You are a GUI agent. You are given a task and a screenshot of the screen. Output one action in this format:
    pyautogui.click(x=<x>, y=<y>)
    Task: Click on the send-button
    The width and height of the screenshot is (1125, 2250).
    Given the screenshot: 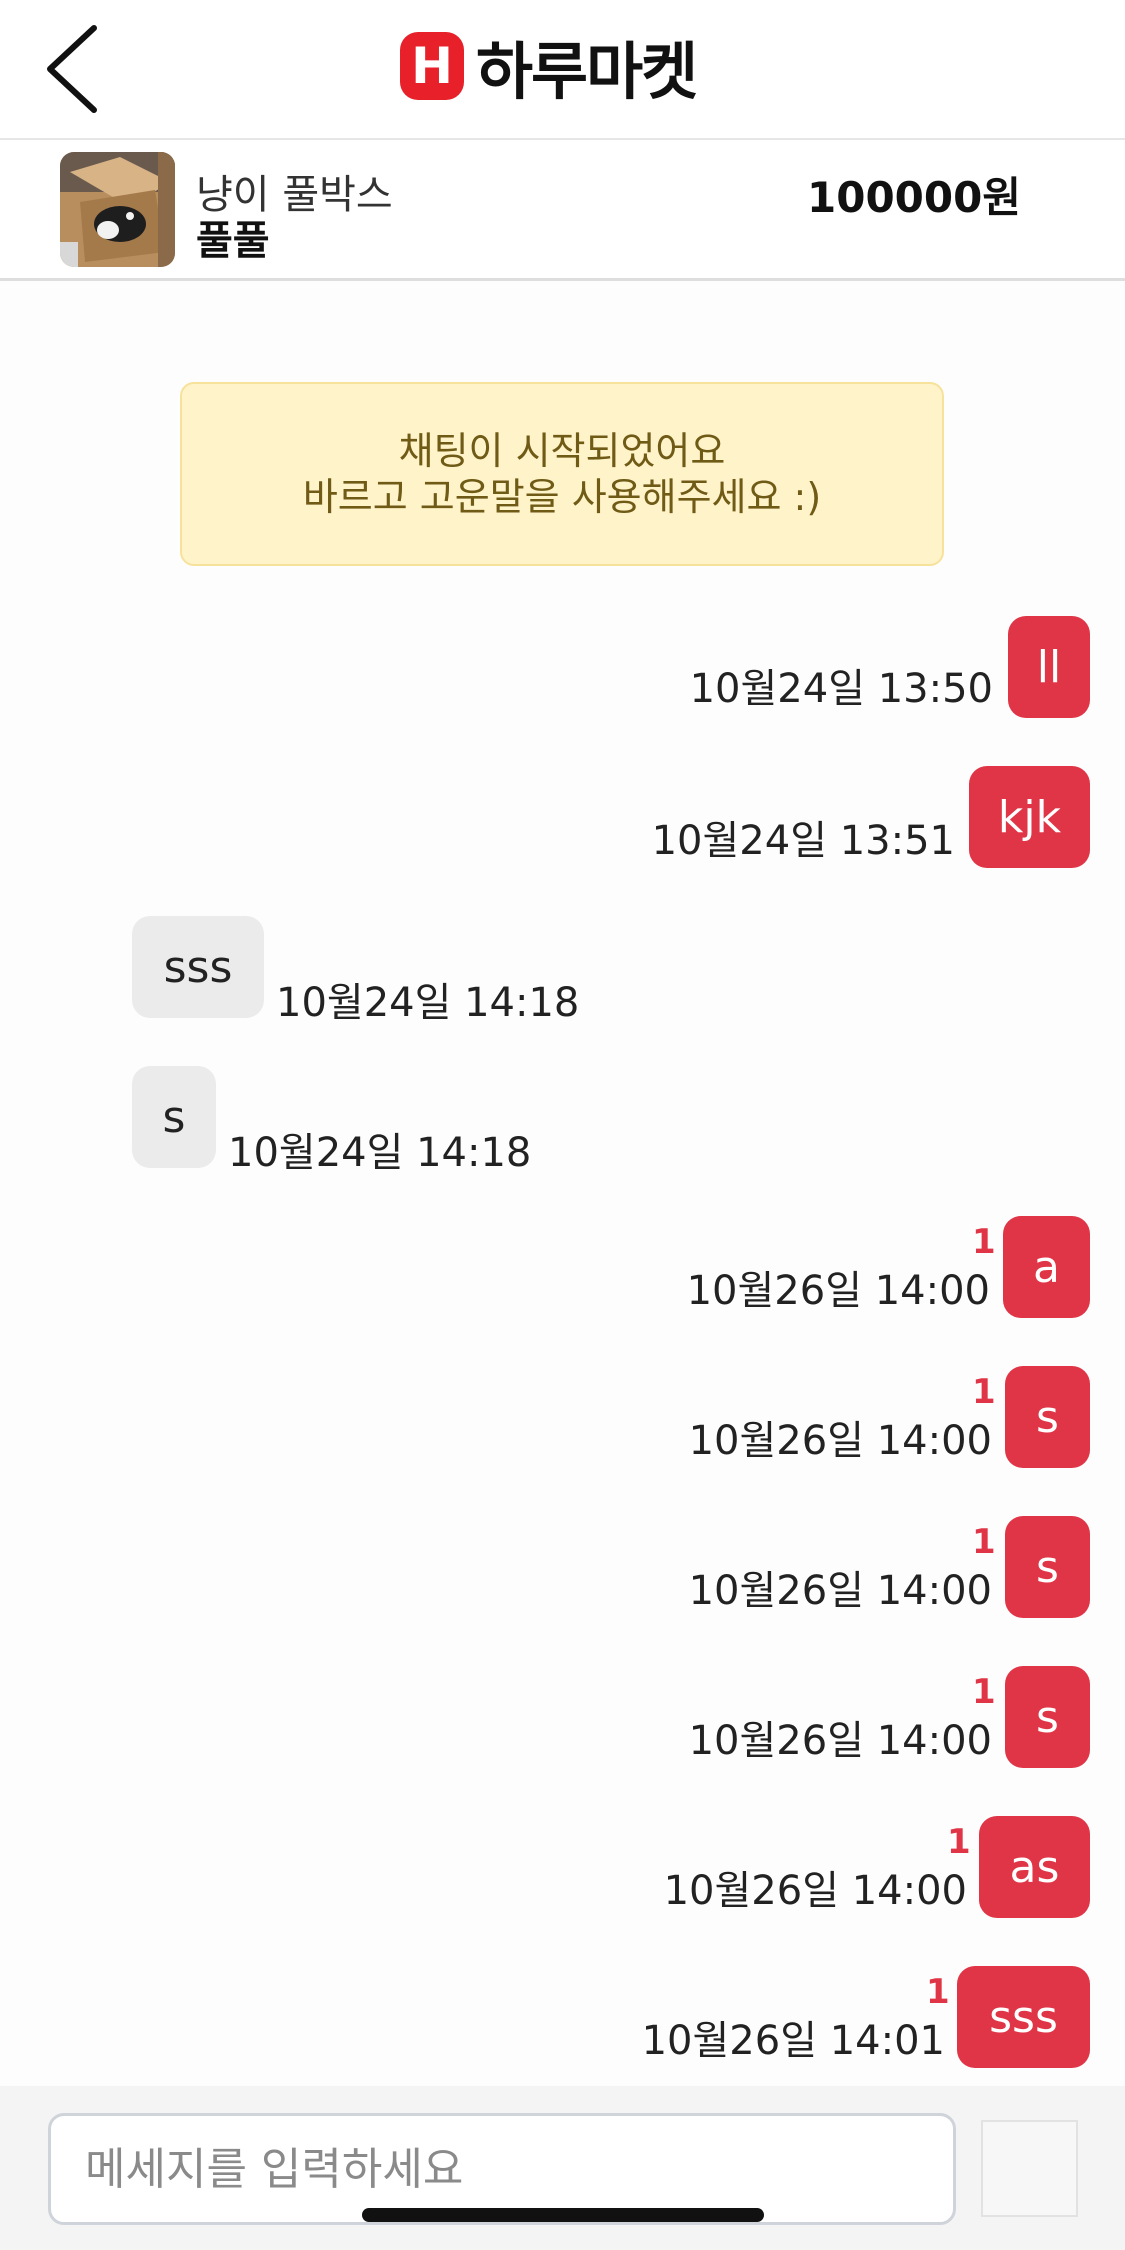 What is the action you would take?
    pyautogui.click(x=1029, y=2168)
    